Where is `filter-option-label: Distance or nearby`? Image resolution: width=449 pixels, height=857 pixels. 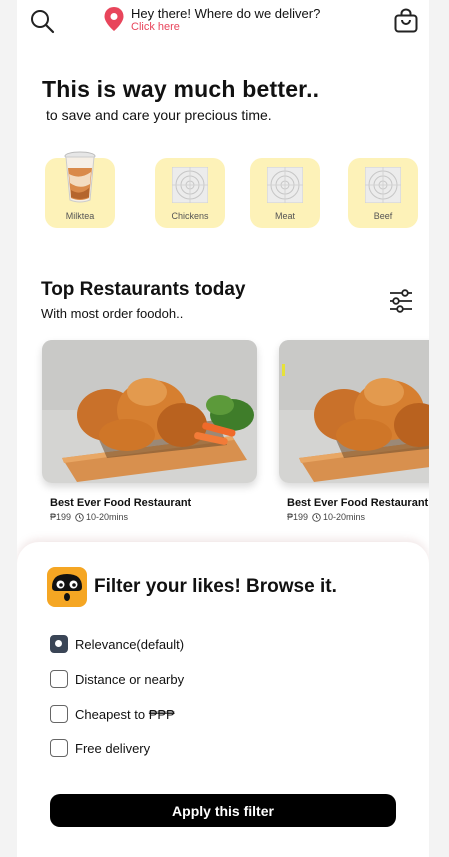 filter-option-label: Distance or nearby is located at coordinates (130, 679).